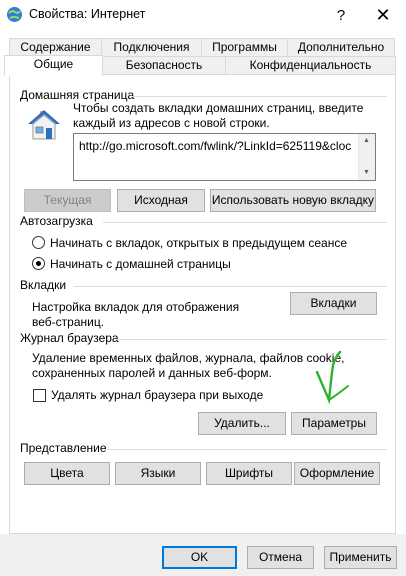 The height and width of the screenshot is (576, 406). Describe the element at coordinates (360, 557) in the screenshot. I see `apply-button: Применить` at that location.